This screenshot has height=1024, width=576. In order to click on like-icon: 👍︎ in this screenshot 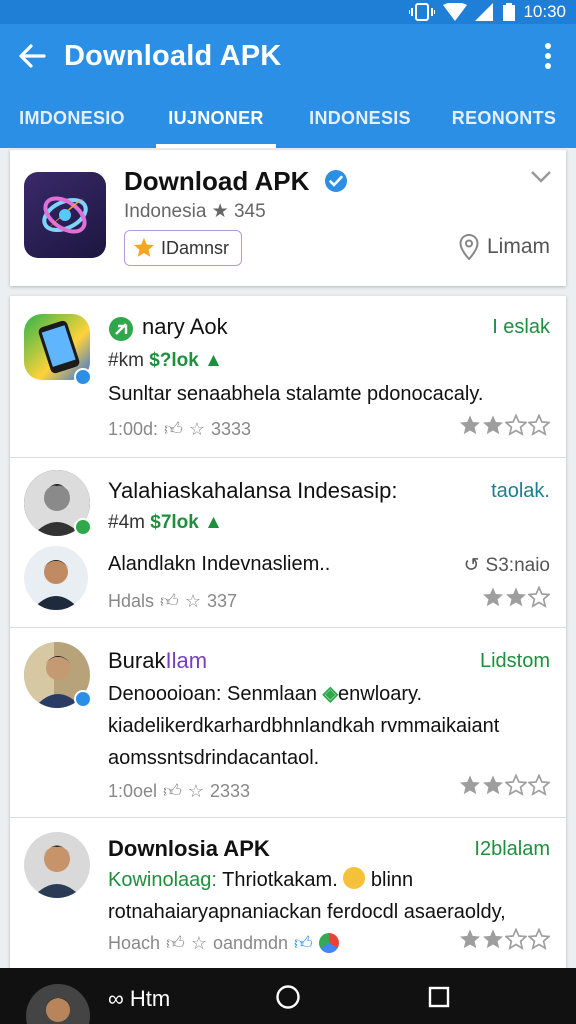, I will do `click(303, 943)`.